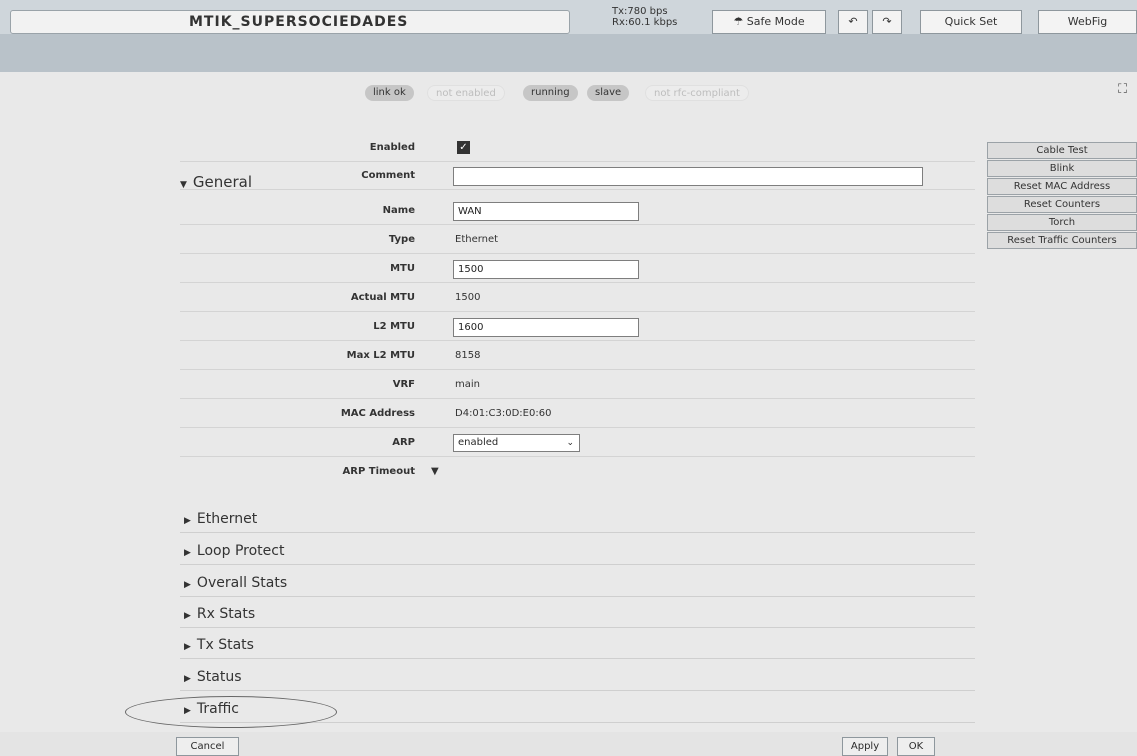  What do you see at coordinates (775, 21) in the screenshot?
I see `safe-mode-label: Safe Mode` at bounding box center [775, 21].